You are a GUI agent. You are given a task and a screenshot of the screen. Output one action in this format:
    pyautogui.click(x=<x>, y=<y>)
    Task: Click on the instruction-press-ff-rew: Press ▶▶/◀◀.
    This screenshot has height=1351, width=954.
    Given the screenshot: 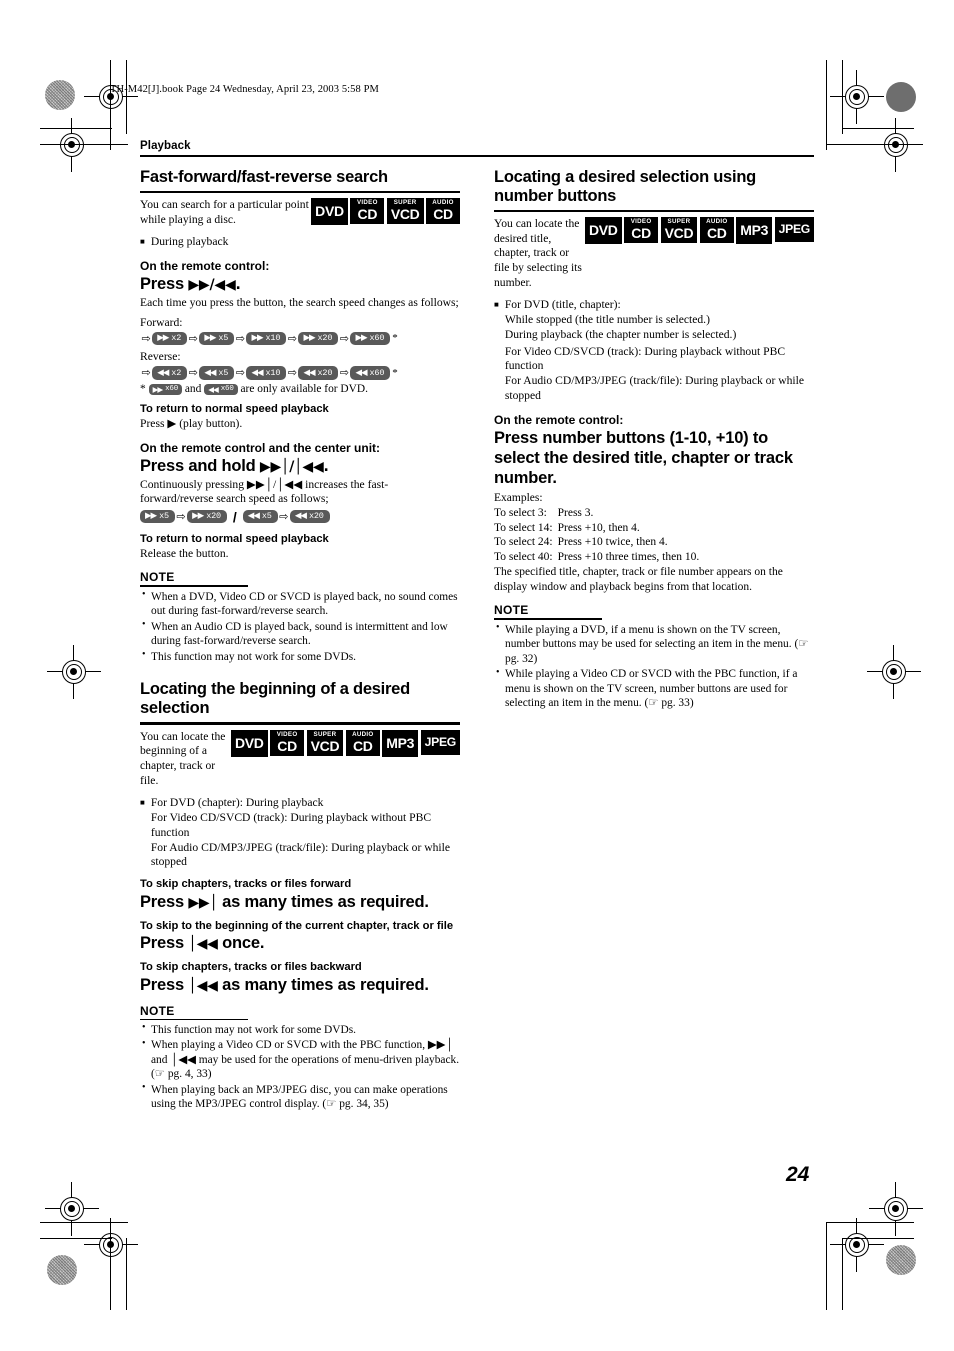 What is the action you would take?
    pyautogui.click(x=300, y=284)
    